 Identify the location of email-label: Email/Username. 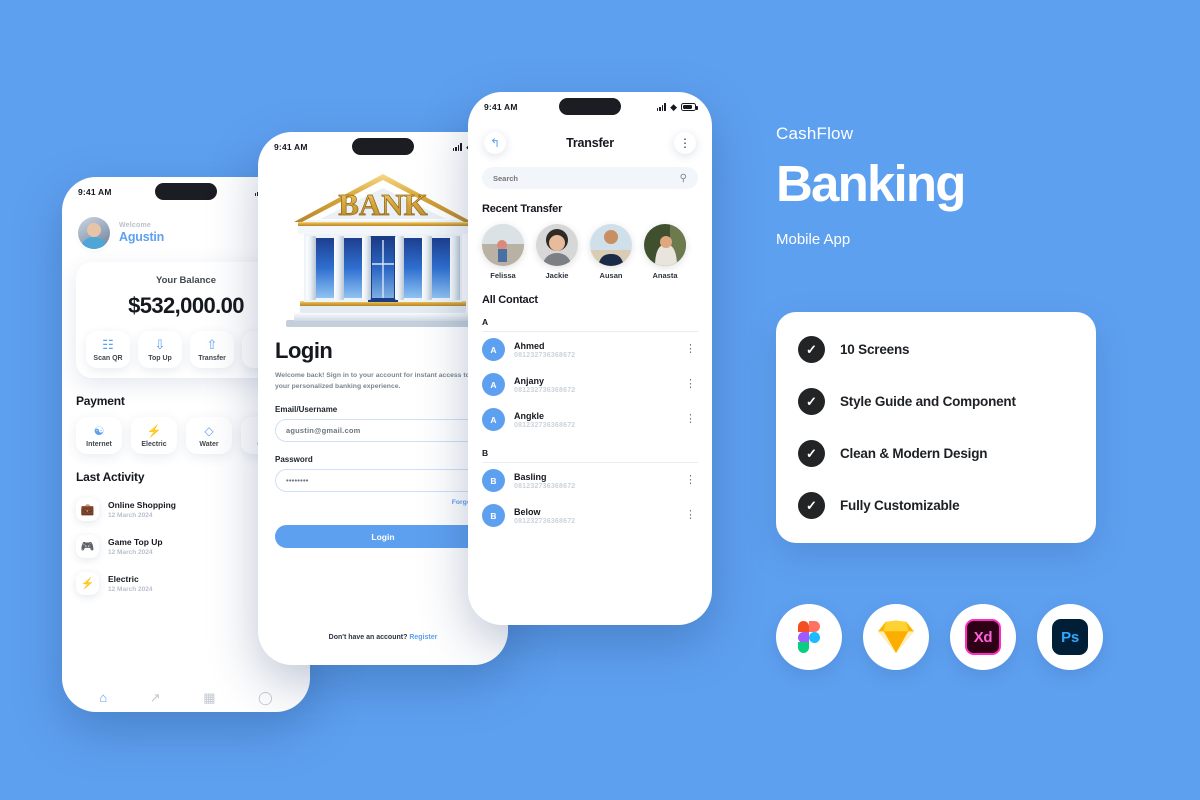
(306, 410).